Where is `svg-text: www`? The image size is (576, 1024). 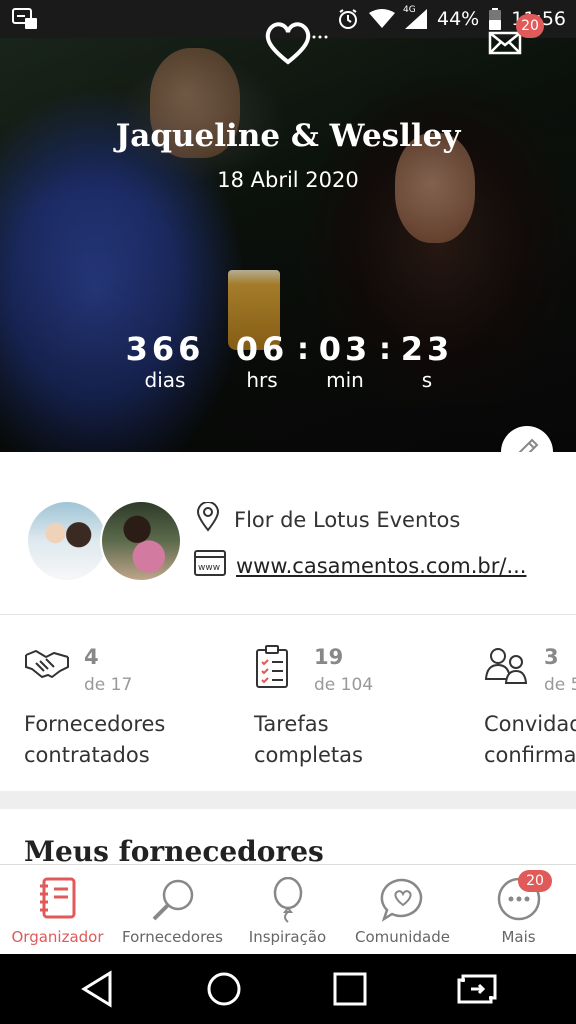
svg-text: www is located at coordinates (209, 568).